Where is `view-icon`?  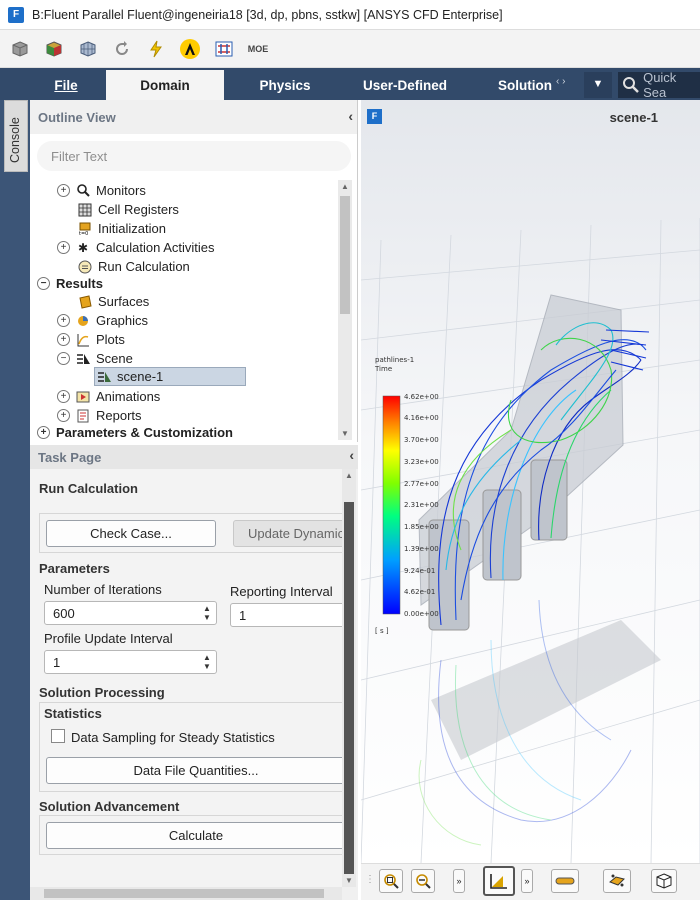
view-icon is located at coordinates (499, 881).